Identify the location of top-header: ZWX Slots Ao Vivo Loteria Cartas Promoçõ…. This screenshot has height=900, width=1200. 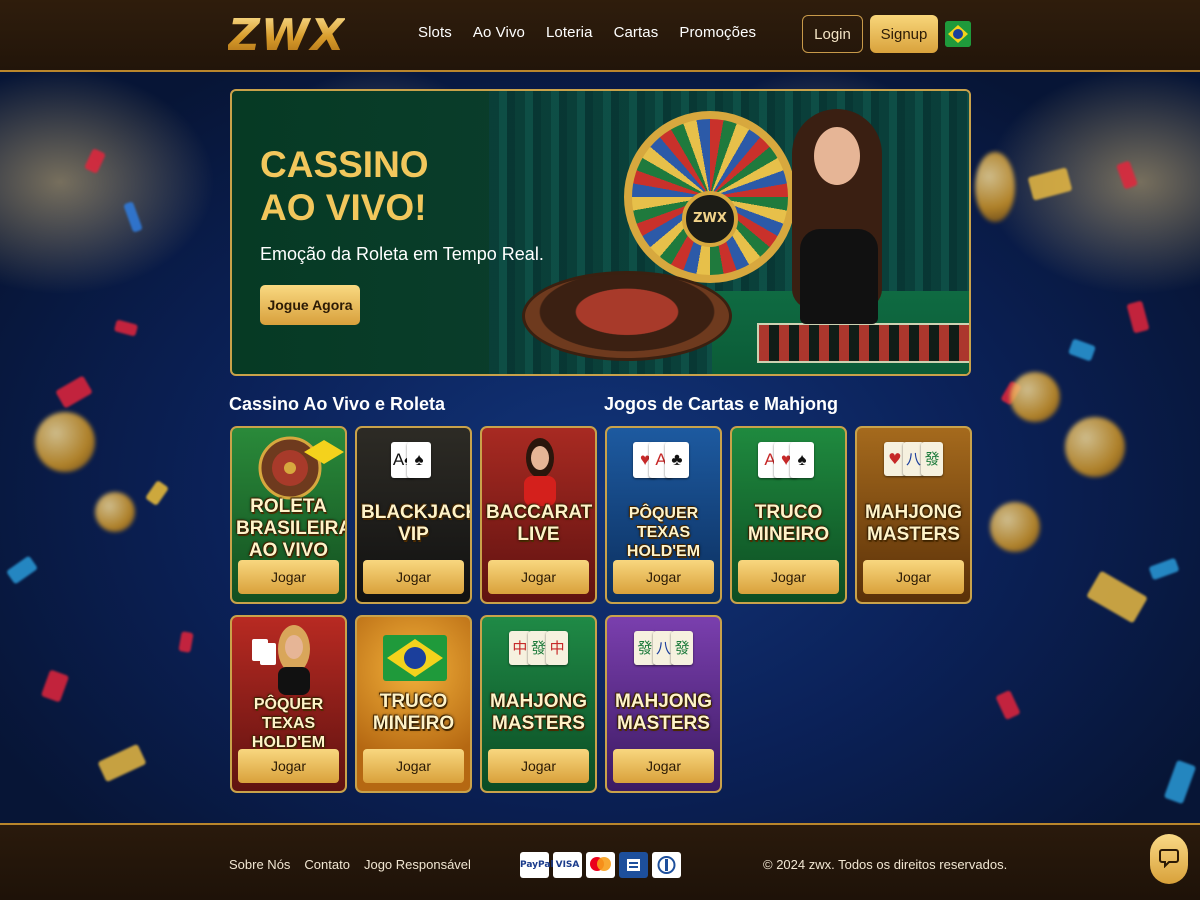
(600, 36).